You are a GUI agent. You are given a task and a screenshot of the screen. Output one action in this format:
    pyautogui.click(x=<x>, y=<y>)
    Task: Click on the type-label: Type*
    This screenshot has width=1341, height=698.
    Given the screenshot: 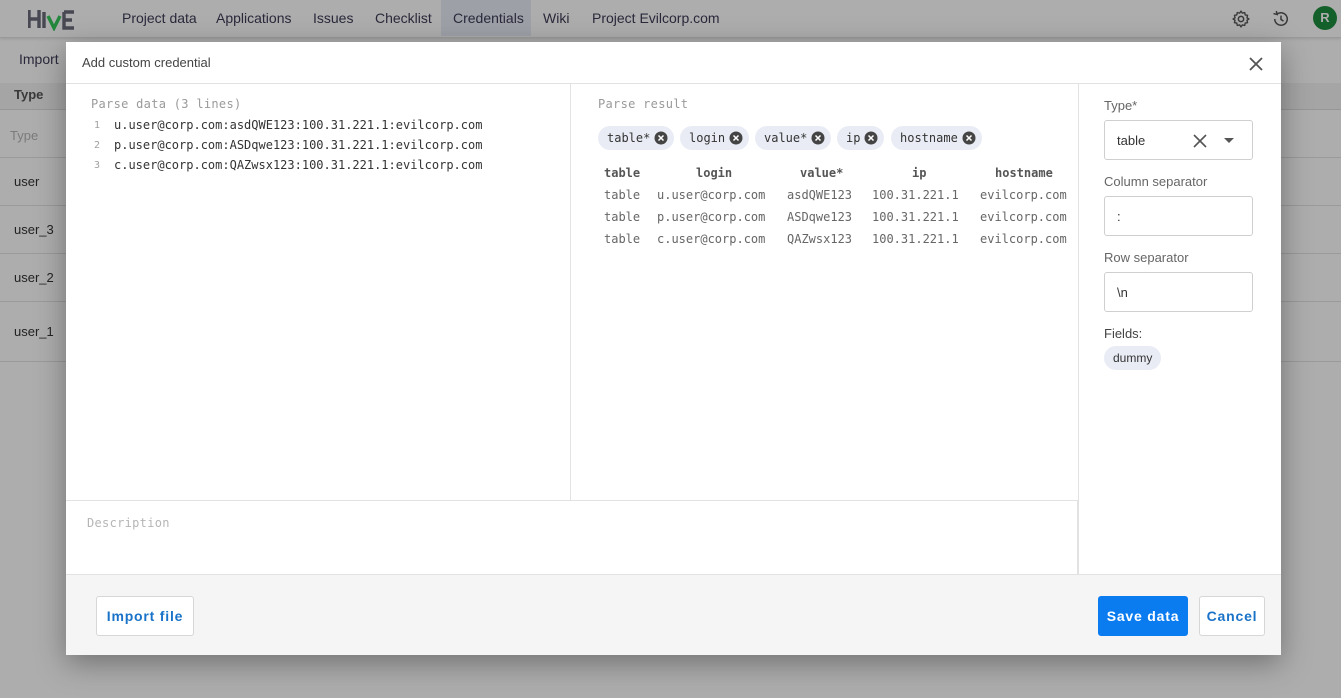 What is the action you would take?
    pyautogui.click(x=1121, y=105)
    